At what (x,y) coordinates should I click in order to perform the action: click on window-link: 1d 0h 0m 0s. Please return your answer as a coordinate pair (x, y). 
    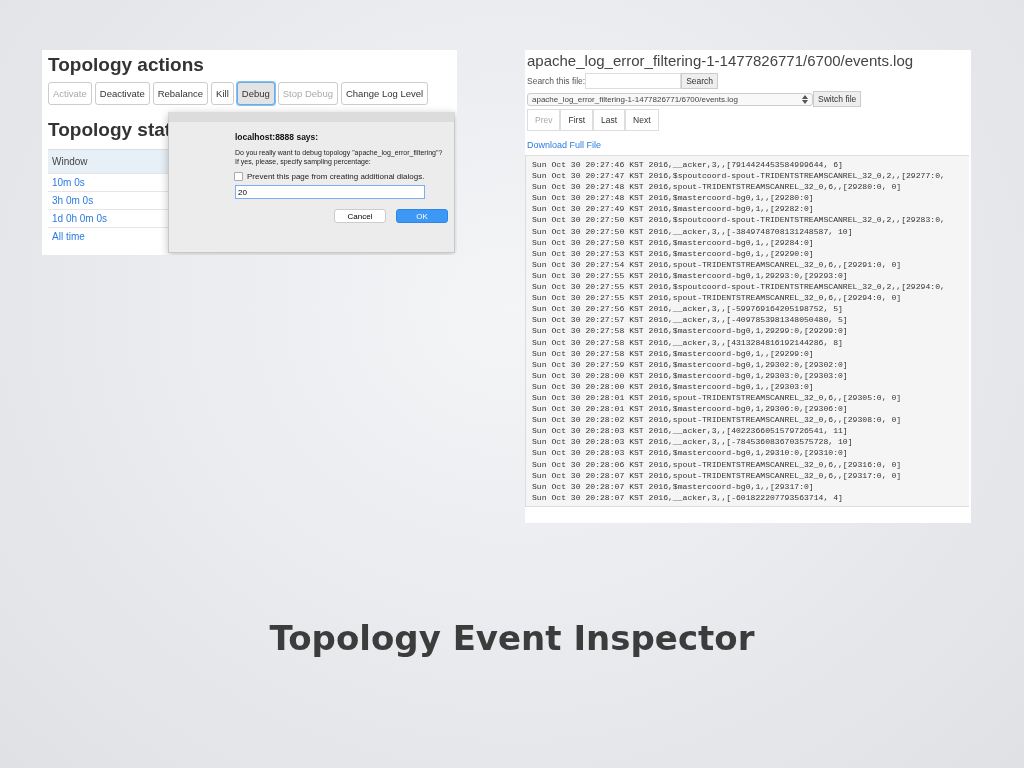
    Looking at the image, I should click on (80, 218).